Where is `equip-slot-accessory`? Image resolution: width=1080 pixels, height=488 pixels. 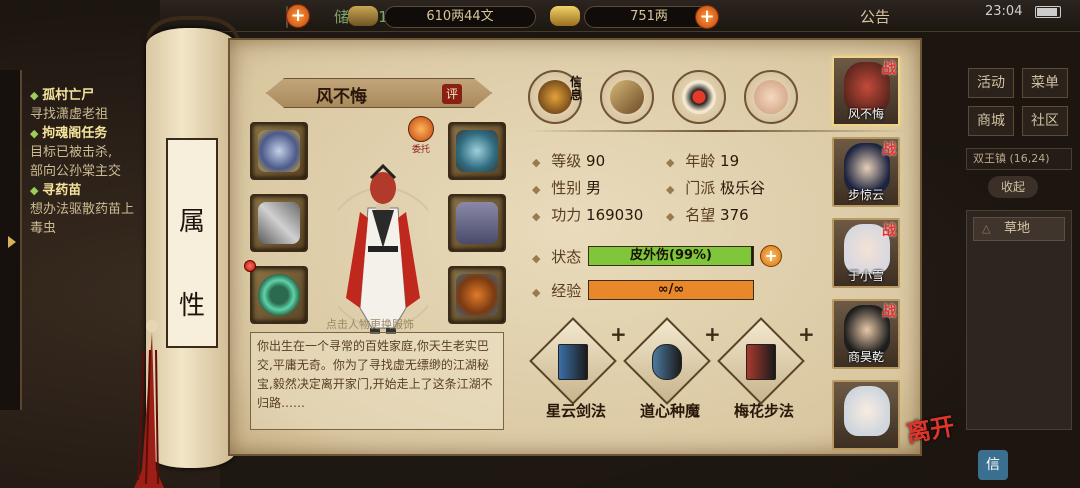
equip-slot-accessory is located at coordinates (276, 292).